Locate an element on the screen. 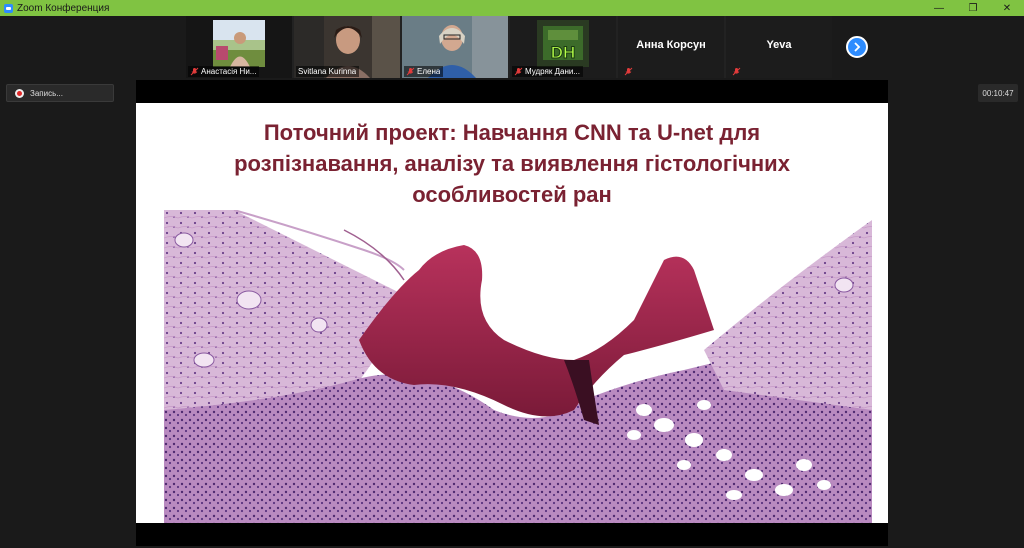 The image size is (1024, 548). close-button: ✕ is located at coordinates (1007, 8).